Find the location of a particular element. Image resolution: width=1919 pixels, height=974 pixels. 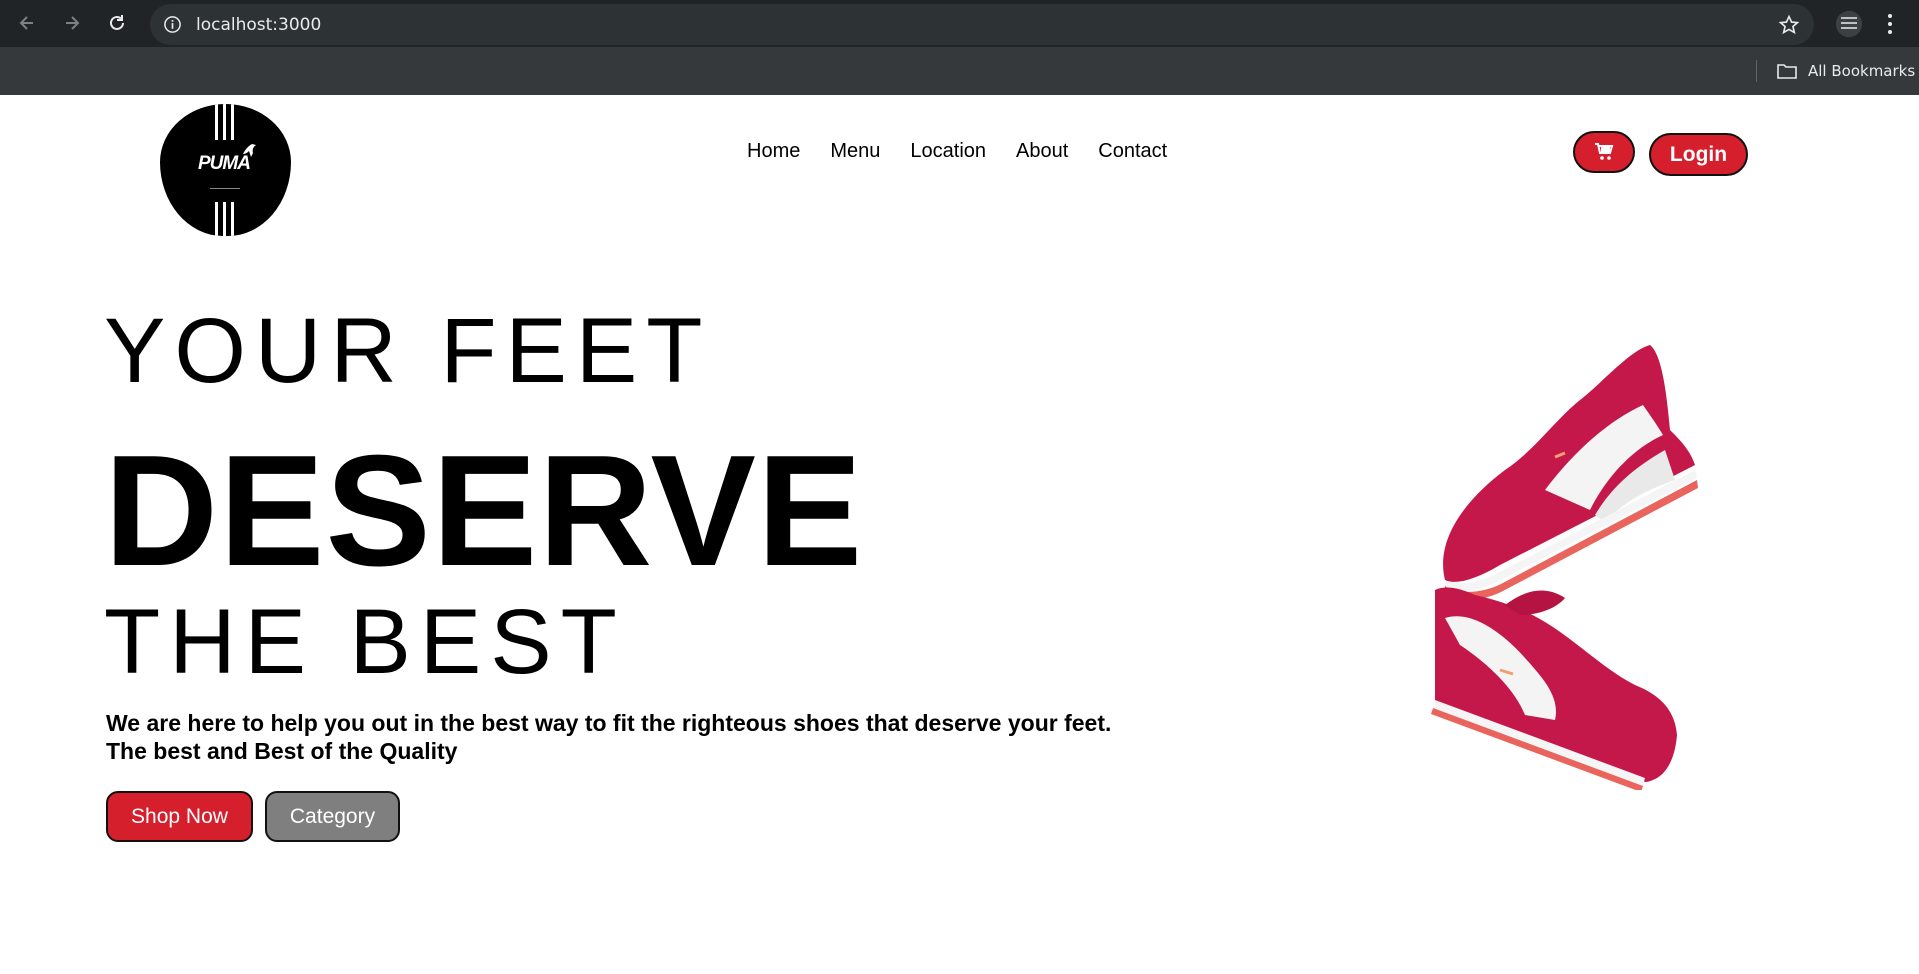

category-button: Category is located at coordinates (332, 816).